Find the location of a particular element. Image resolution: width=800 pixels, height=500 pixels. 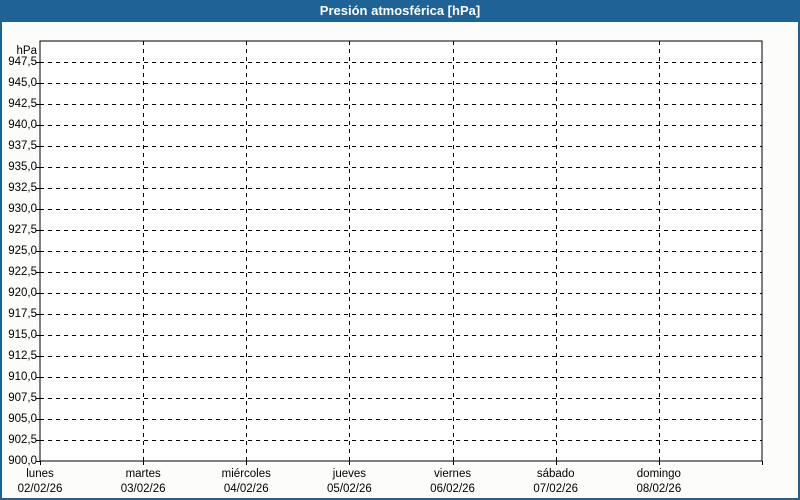

x-date-label: 06/02/26 is located at coordinates (452, 489).